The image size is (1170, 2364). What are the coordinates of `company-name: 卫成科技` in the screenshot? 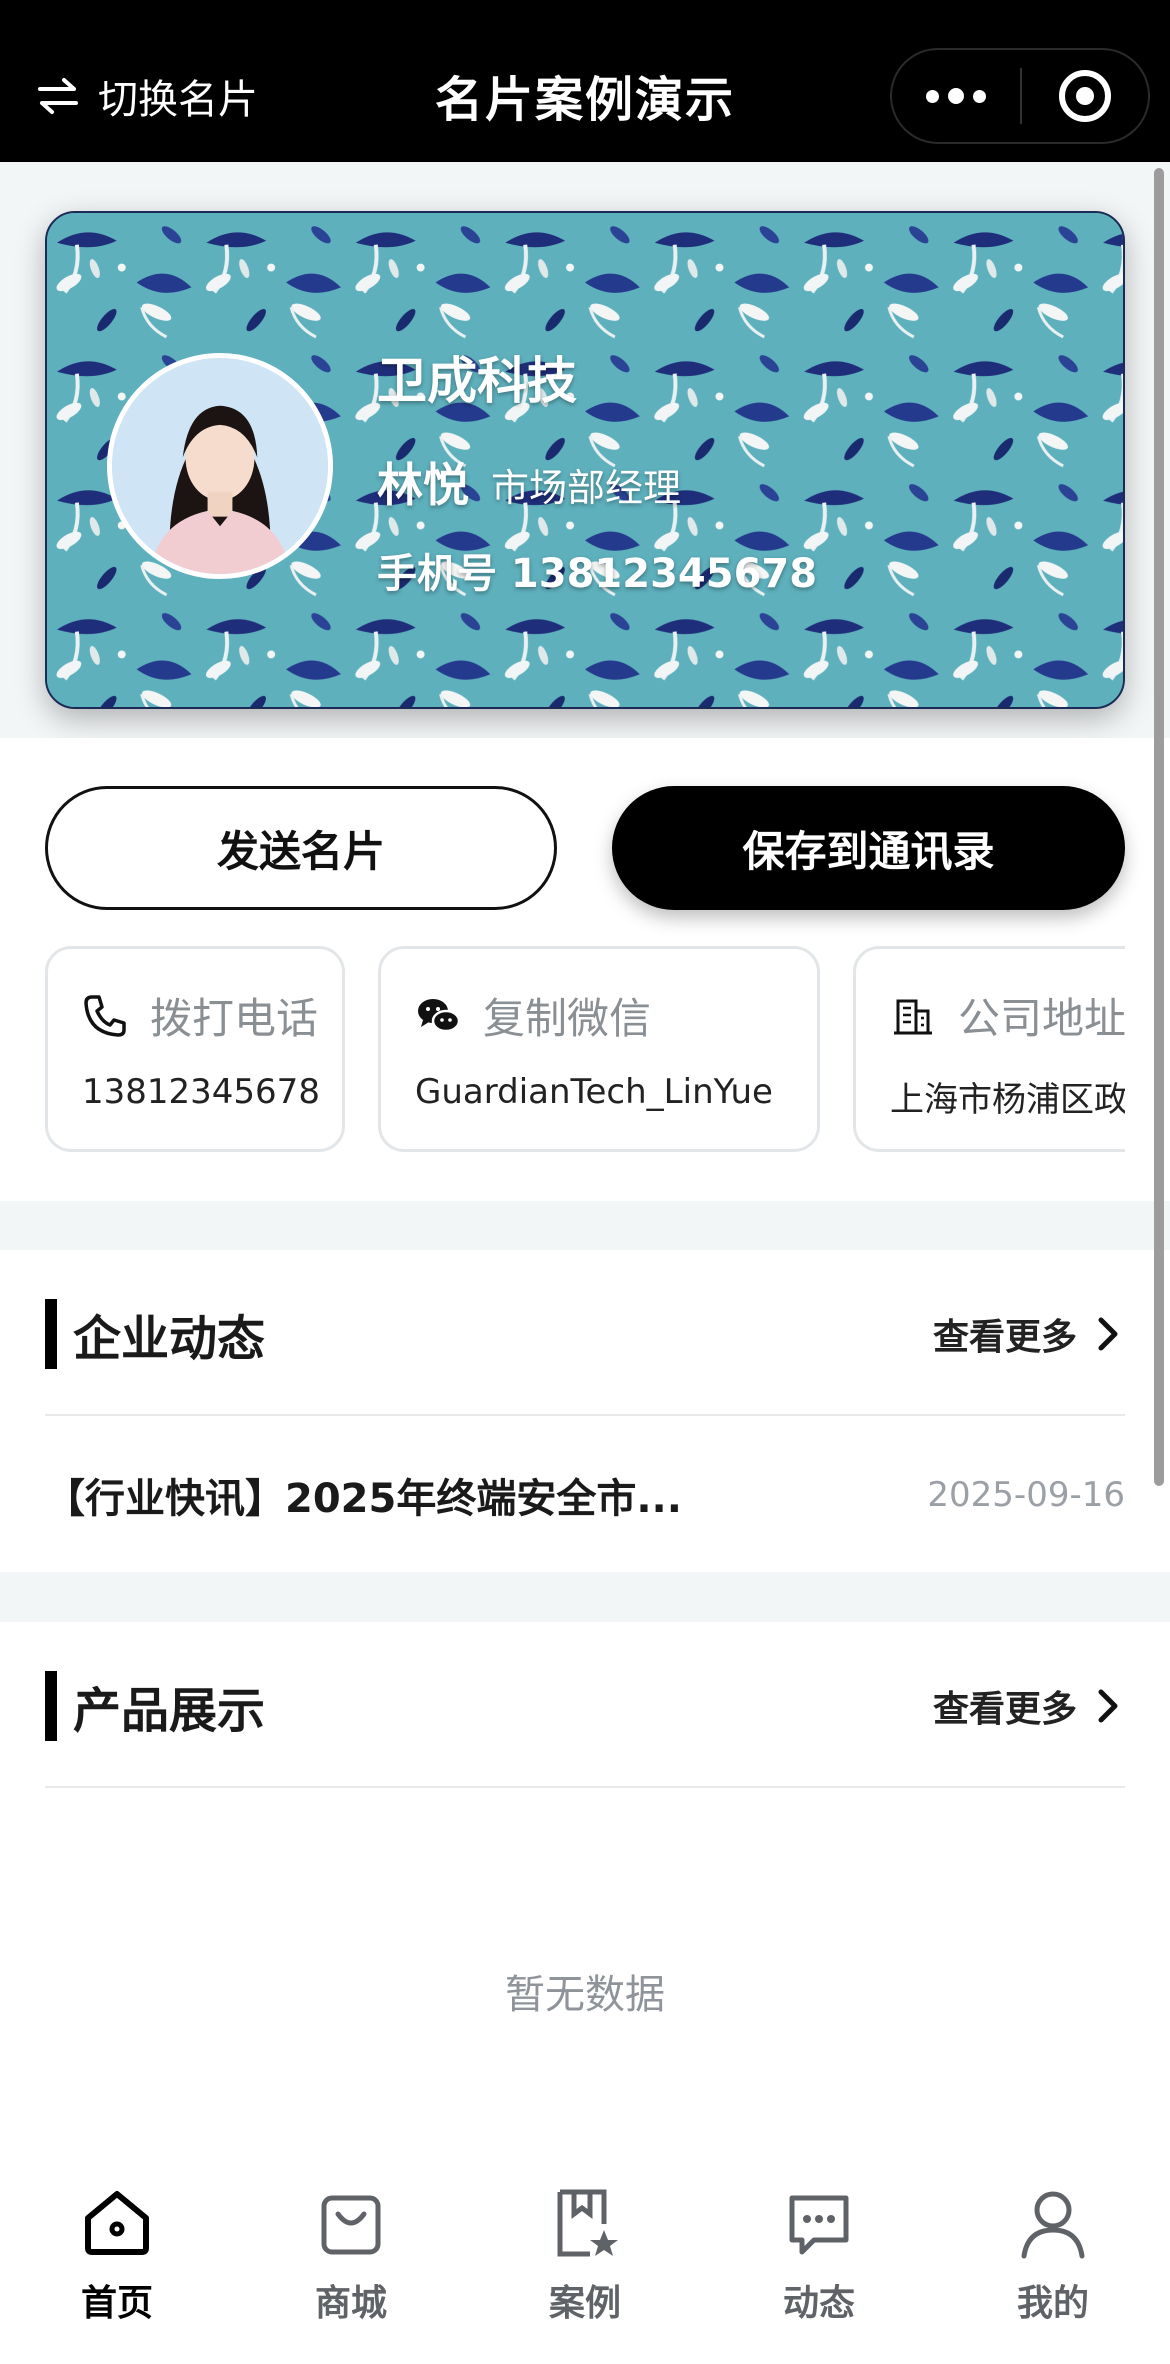 It's located at (477, 381).